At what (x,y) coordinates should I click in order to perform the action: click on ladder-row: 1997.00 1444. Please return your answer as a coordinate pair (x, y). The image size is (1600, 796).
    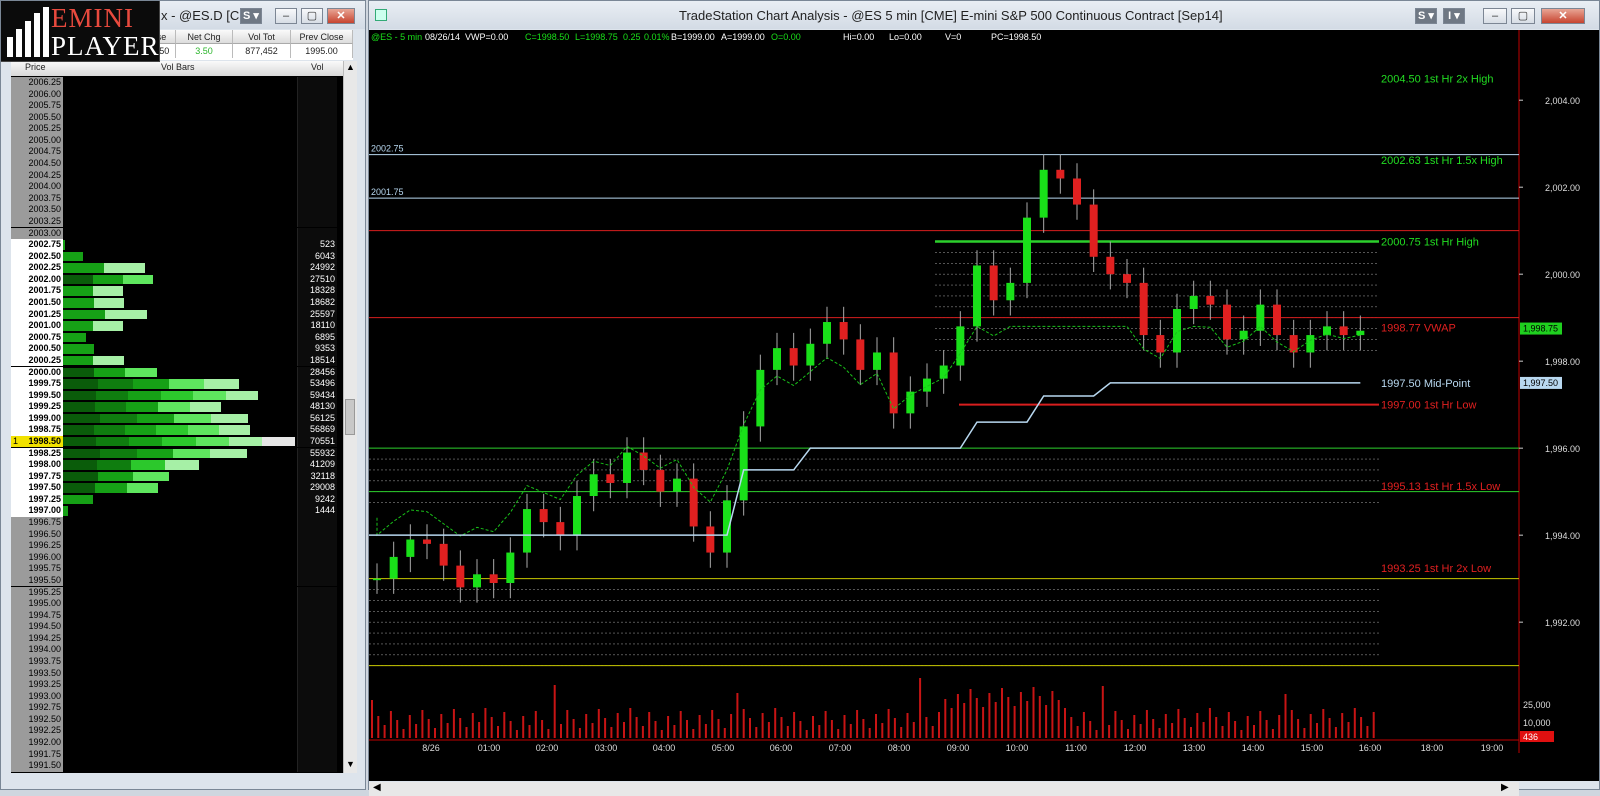
    Looking at the image, I should click on (174, 511).